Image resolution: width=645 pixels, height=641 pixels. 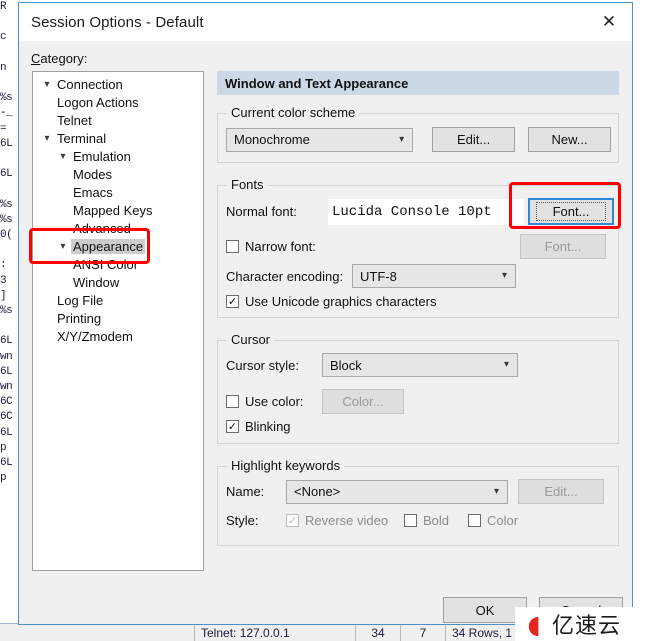 What do you see at coordinates (292, 520) in the screenshot?
I see `checkbox-checked-disabled-icon: ✓` at bounding box center [292, 520].